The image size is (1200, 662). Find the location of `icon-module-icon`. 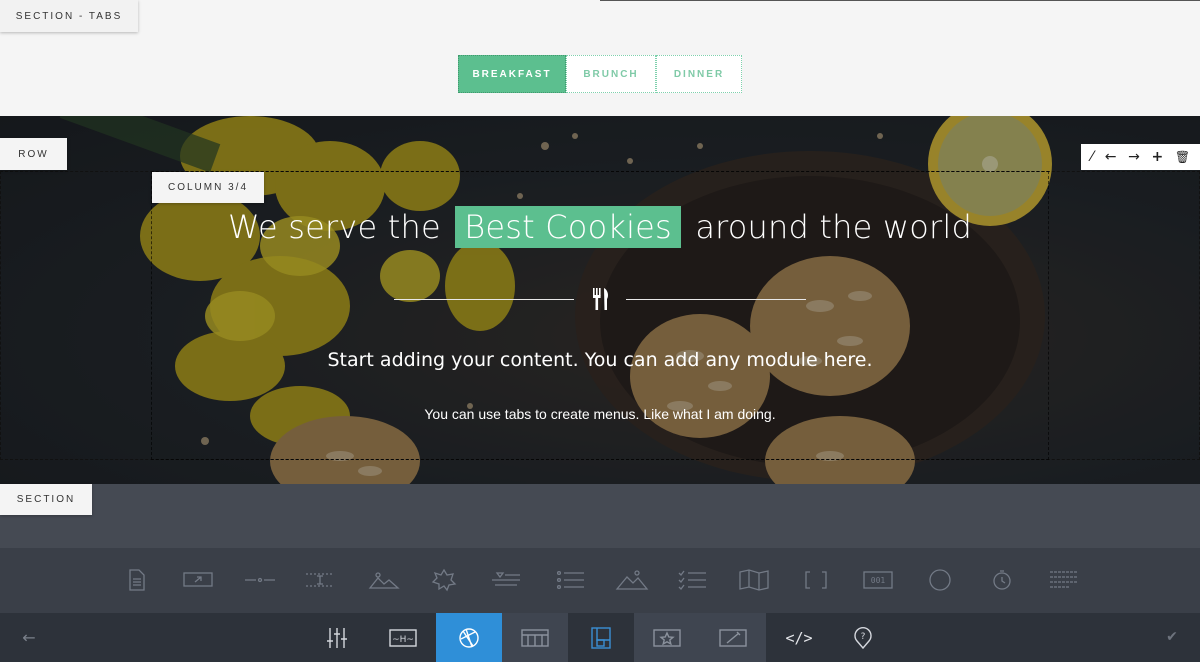

icon-module-icon is located at coordinates (444, 580).